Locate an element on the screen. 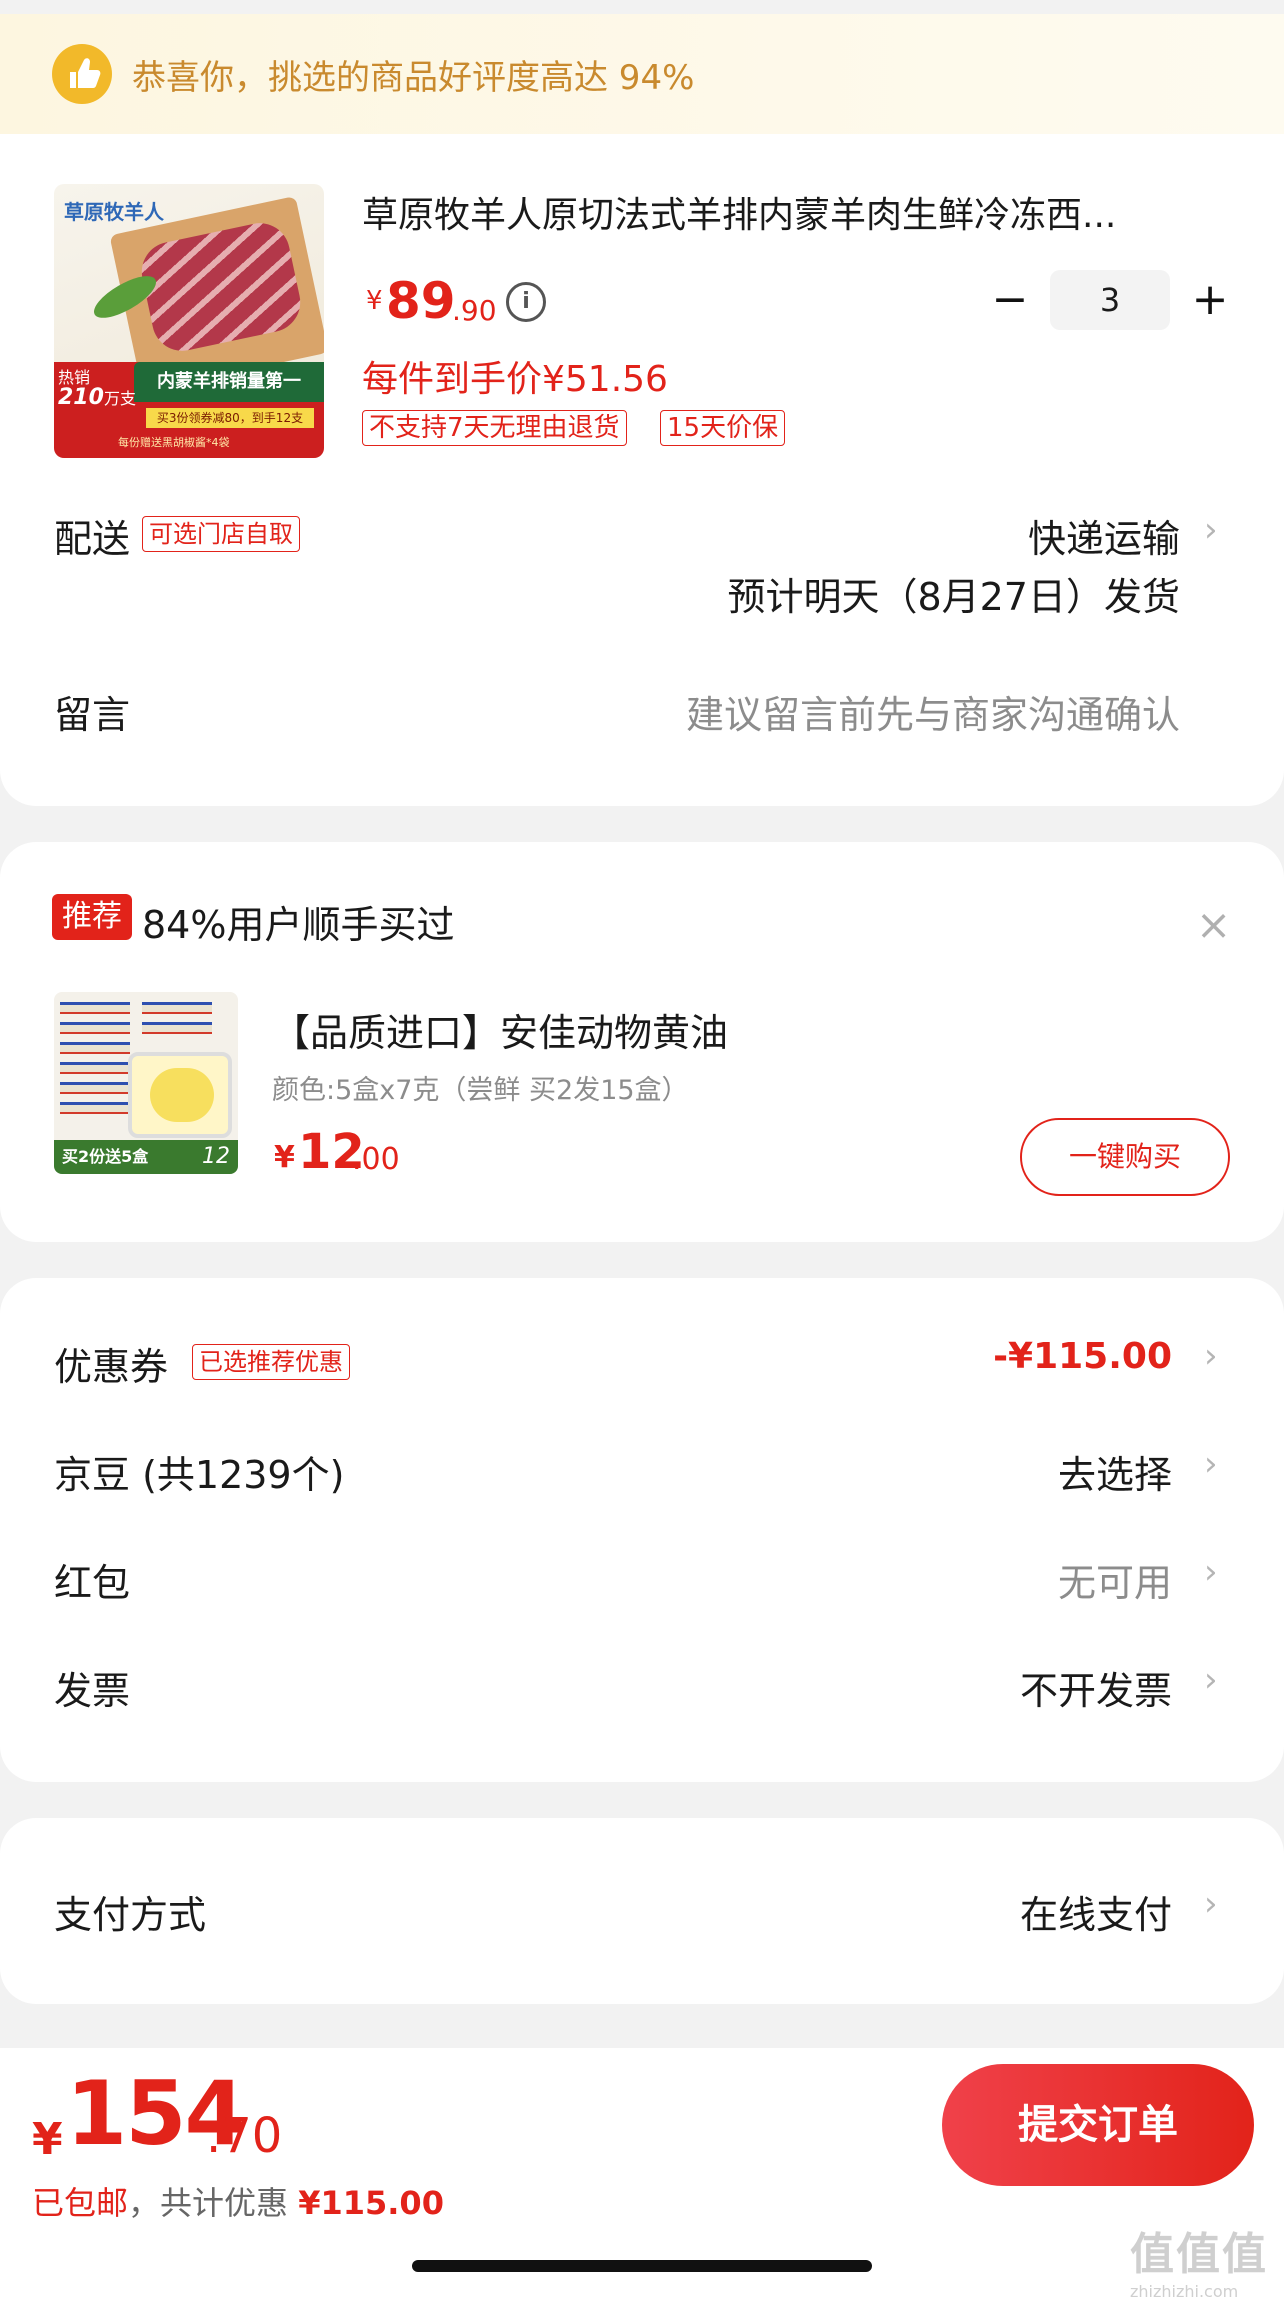 The image size is (1284, 2300). price-symbol: ¥ is located at coordinates (374, 301).